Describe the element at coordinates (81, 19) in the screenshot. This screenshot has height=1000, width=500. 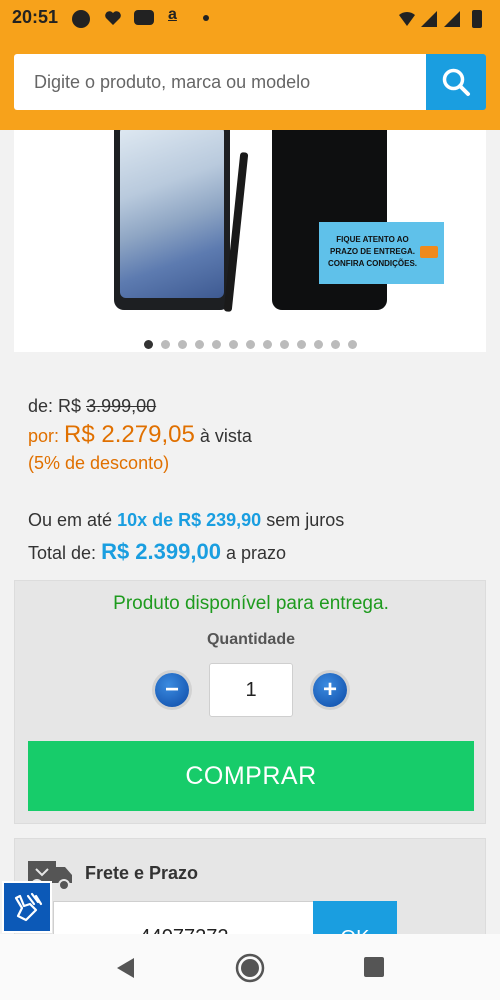
I see `notification-dot-icon` at that location.